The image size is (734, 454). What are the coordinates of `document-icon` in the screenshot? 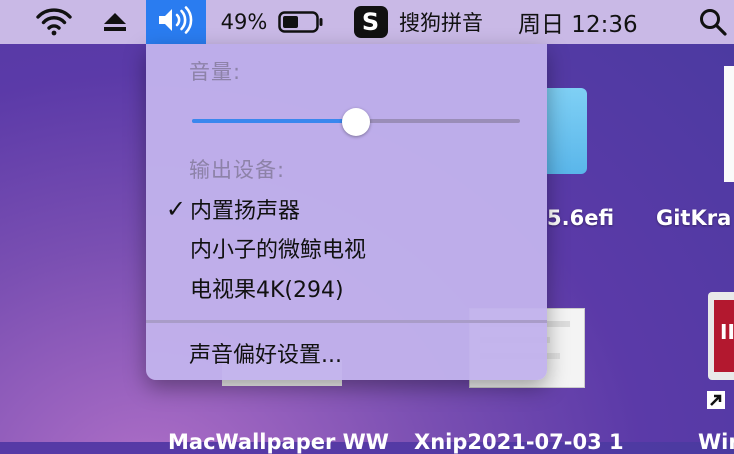 It's located at (729, 124).